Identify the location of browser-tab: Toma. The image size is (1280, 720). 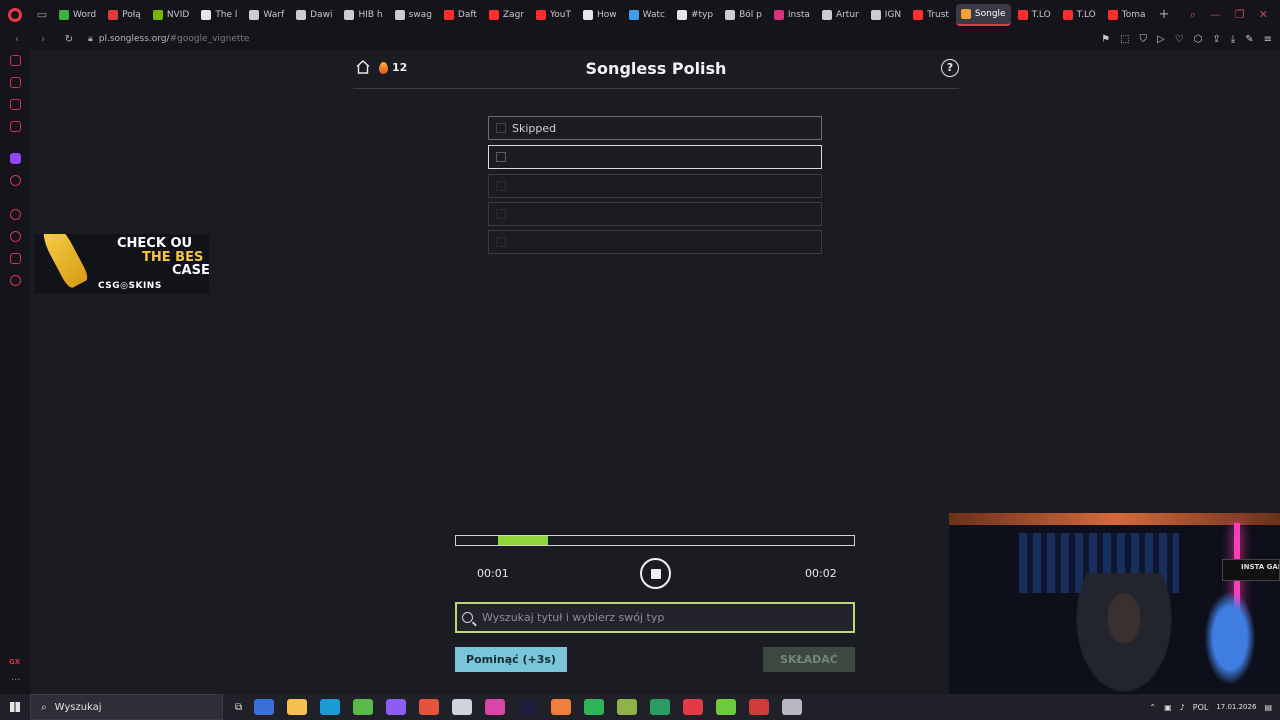
(1127, 15).